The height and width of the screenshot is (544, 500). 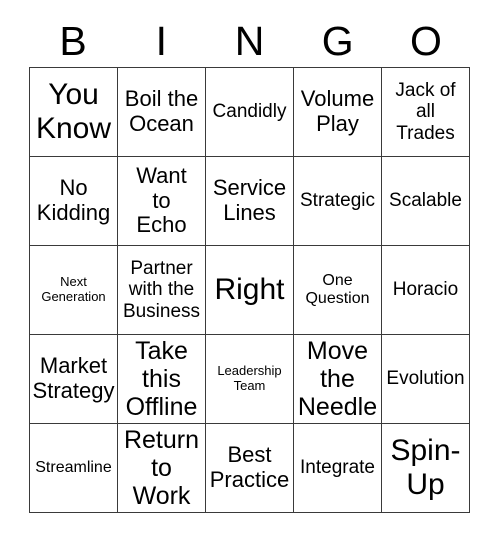 I want to click on bingo-cell-label: Spin- Up, so click(x=425, y=467).